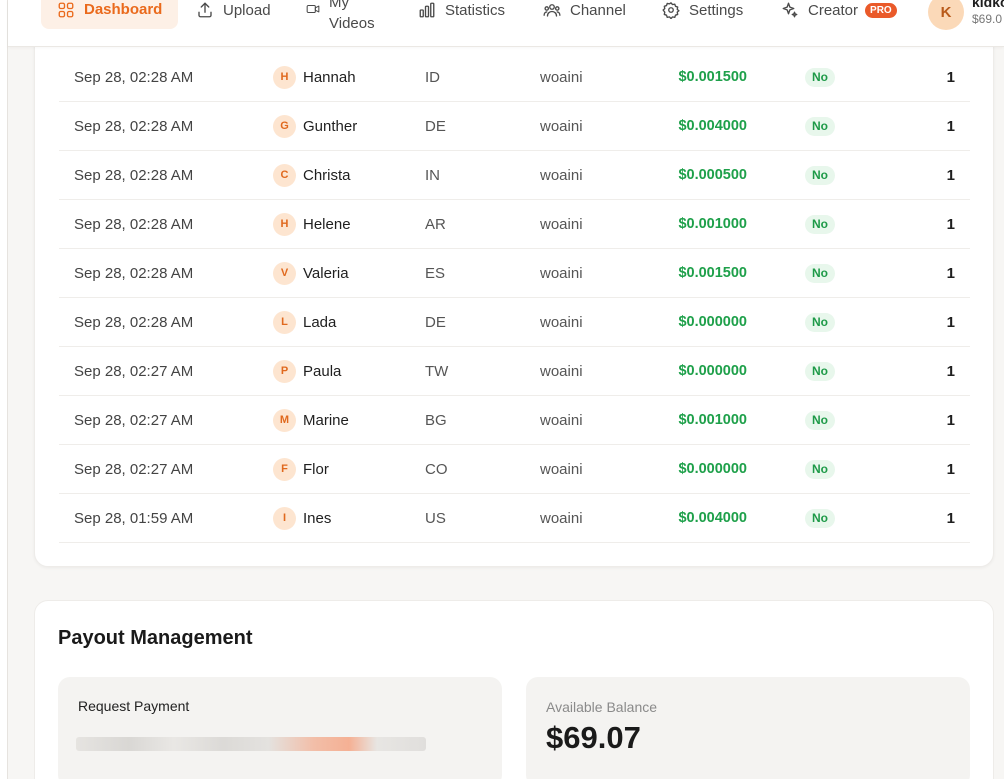  I want to click on available-balance-label: Available Balance, so click(602, 707).